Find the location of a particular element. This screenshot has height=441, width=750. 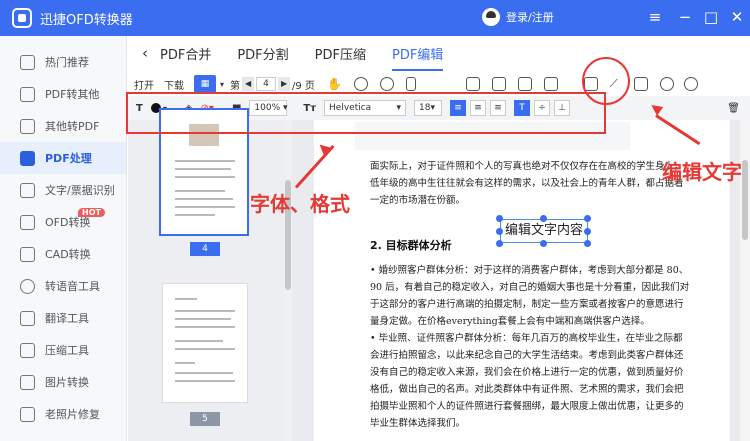

text-tool-highlight is located at coordinates (606, 81).